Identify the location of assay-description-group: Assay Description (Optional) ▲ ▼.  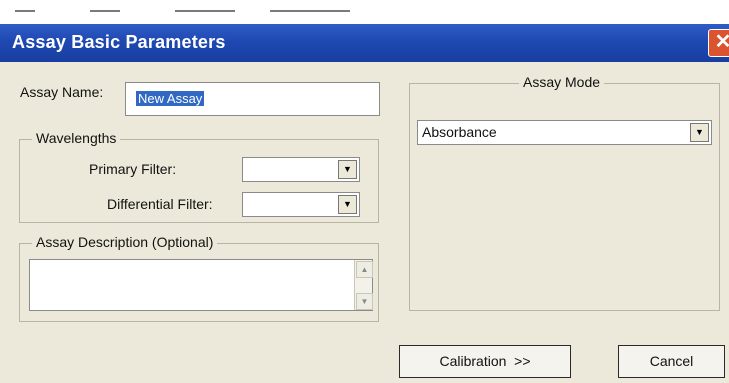
(199, 278).